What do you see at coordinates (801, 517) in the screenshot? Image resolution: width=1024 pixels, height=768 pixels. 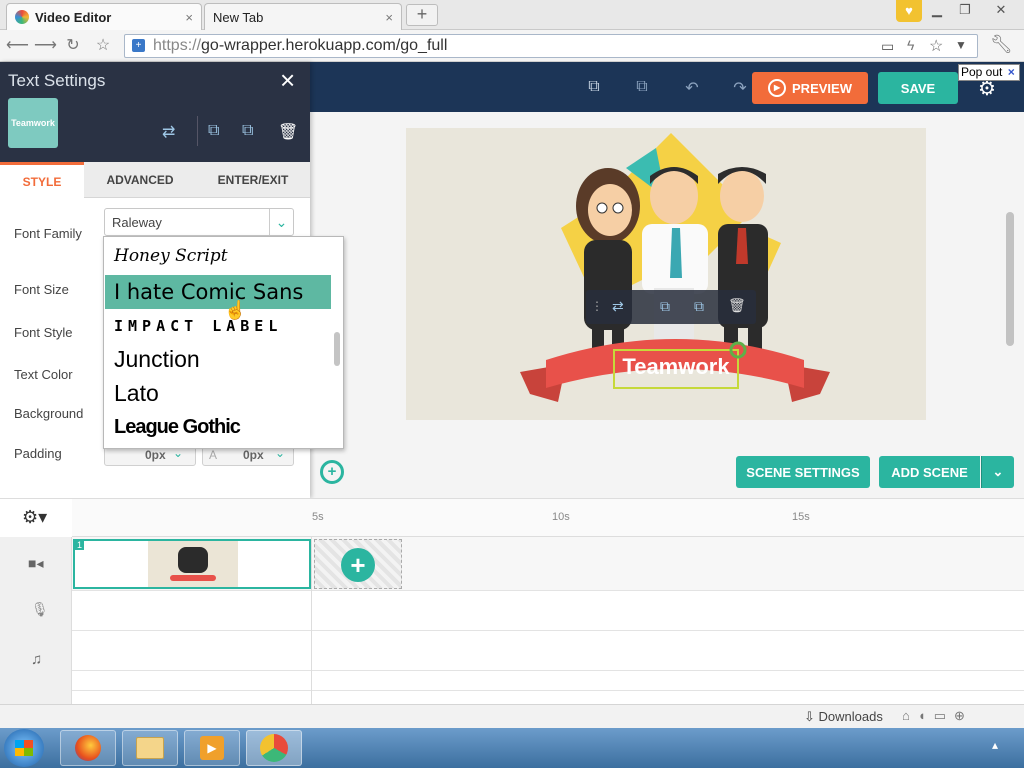 I see `tick-label: 15s` at bounding box center [801, 517].